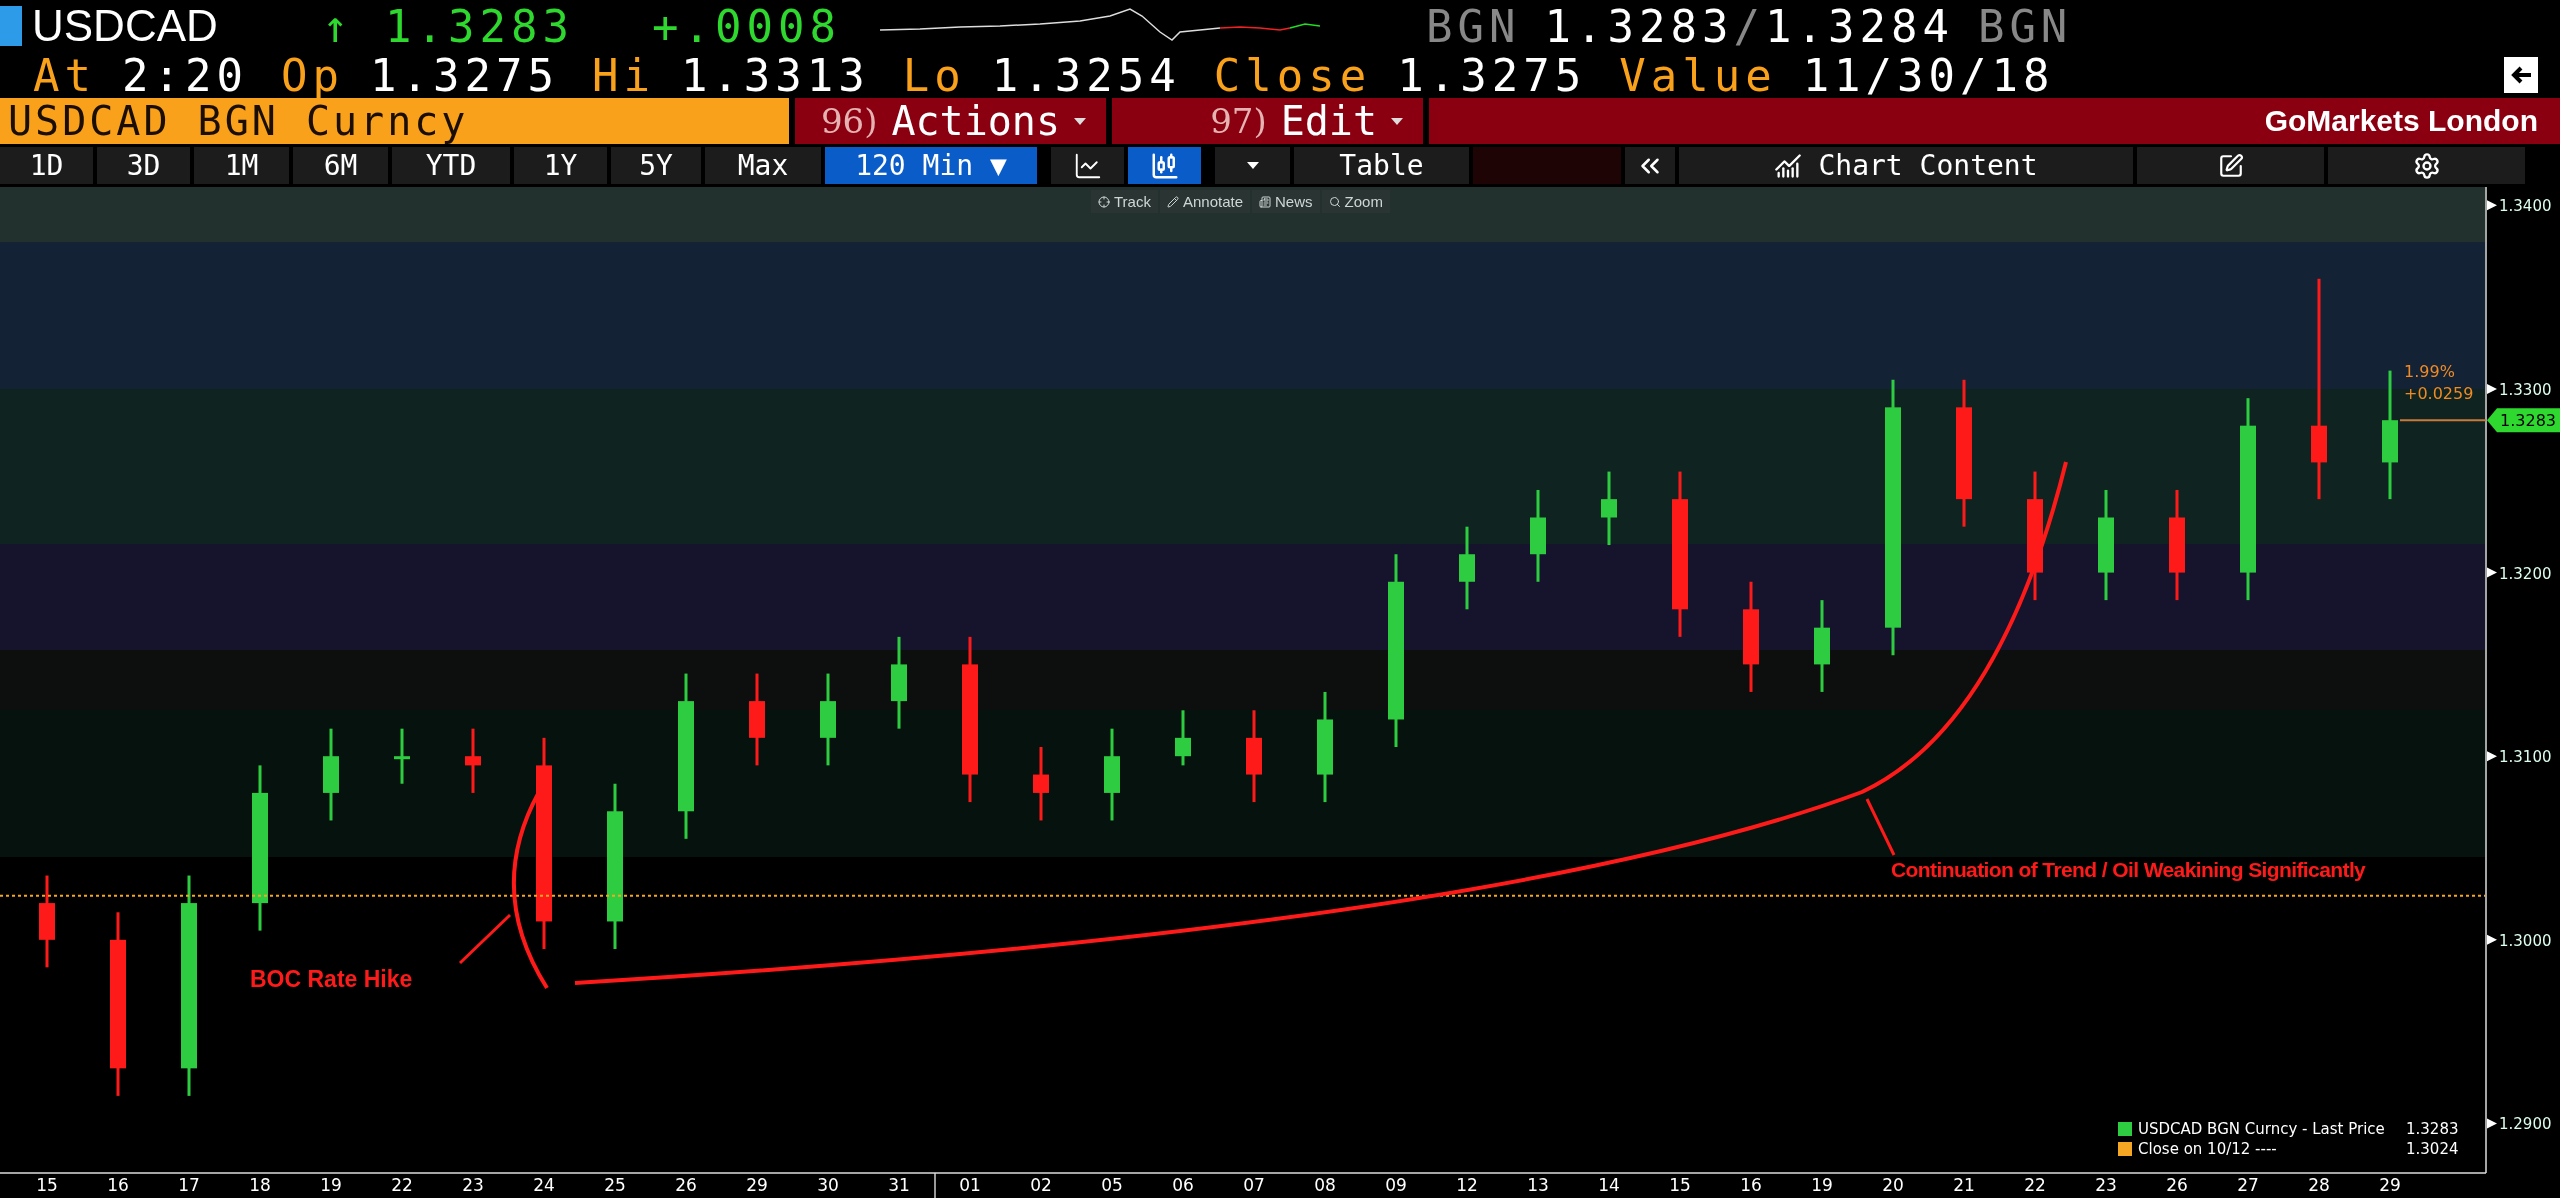 This screenshot has width=2560, height=1198. Describe the element at coordinates (143, 165) in the screenshot. I see `range-button: 3D` at that location.